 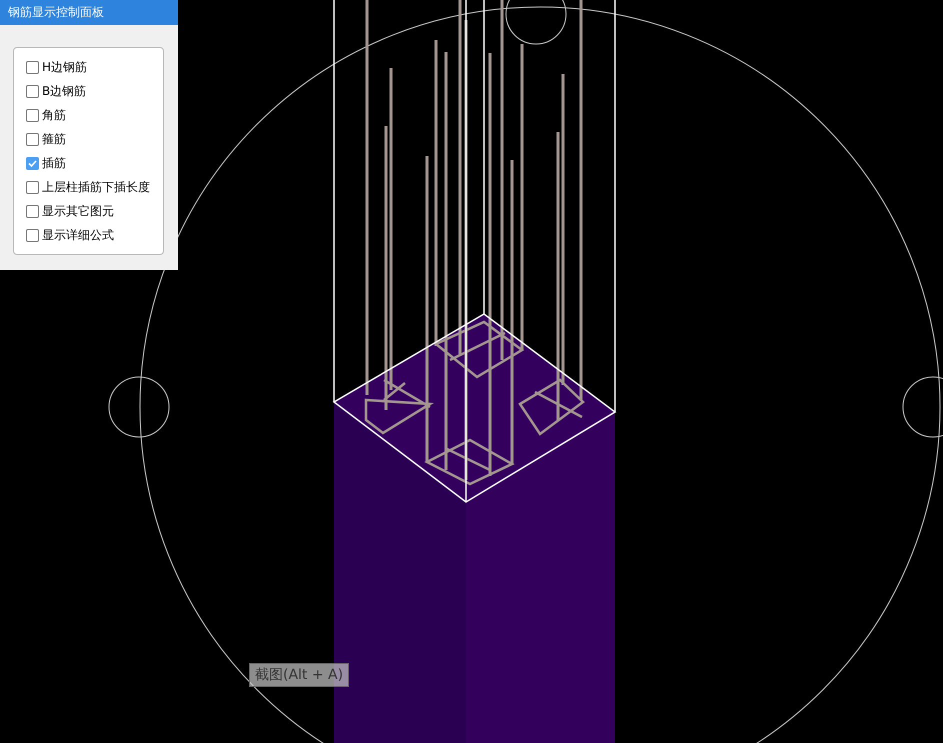 What do you see at coordinates (78, 235) in the screenshot?
I see `checkbox-label: 显示详细公式` at bounding box center [78, 235].